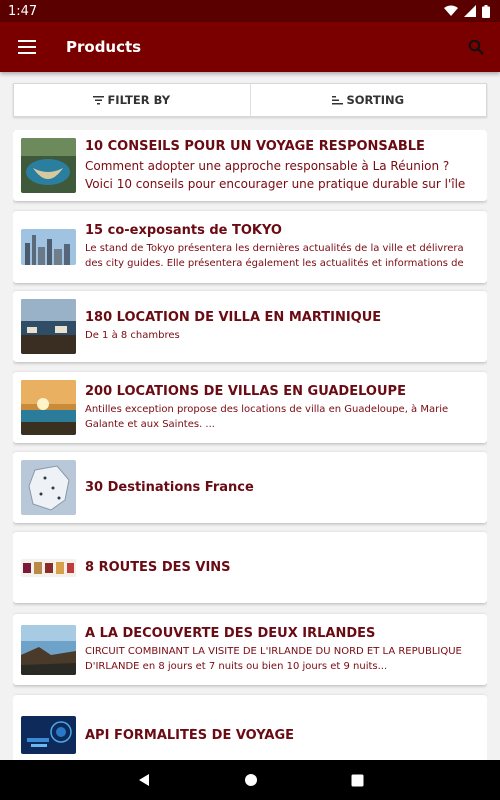 This screenshot has width=500, height=800. I want to click on product-card: 8 ROUTES DES VINS, so click(250, 567).